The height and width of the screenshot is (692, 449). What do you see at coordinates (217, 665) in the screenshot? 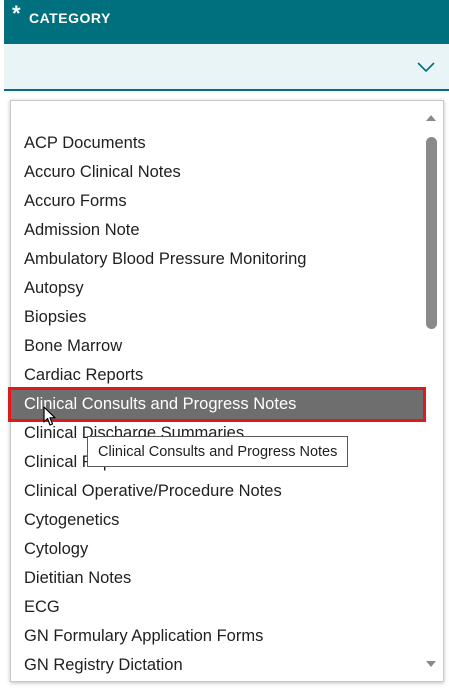
I see `list-item: GN Registry Dictation` at bounding box center [217, 665].